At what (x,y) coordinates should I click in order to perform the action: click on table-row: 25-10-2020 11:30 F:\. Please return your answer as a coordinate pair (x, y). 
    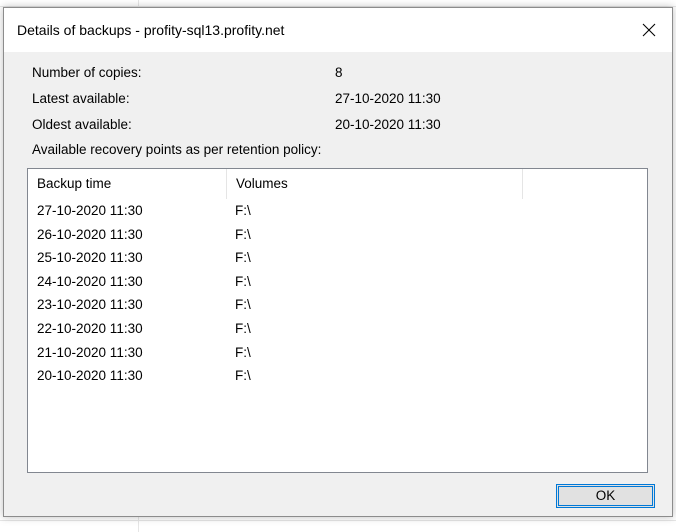
    Looking at the image, I should click on (337, 258).